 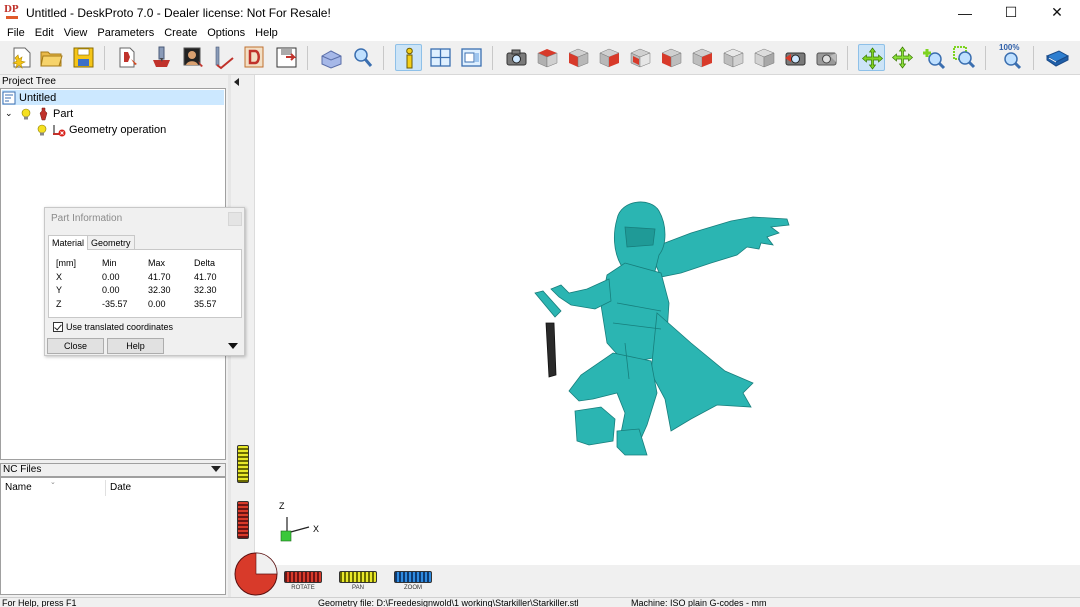 What do you see at coordinates (286, 57) in the screenshot?
I see `export-icon` at bounding box center [286, 57].